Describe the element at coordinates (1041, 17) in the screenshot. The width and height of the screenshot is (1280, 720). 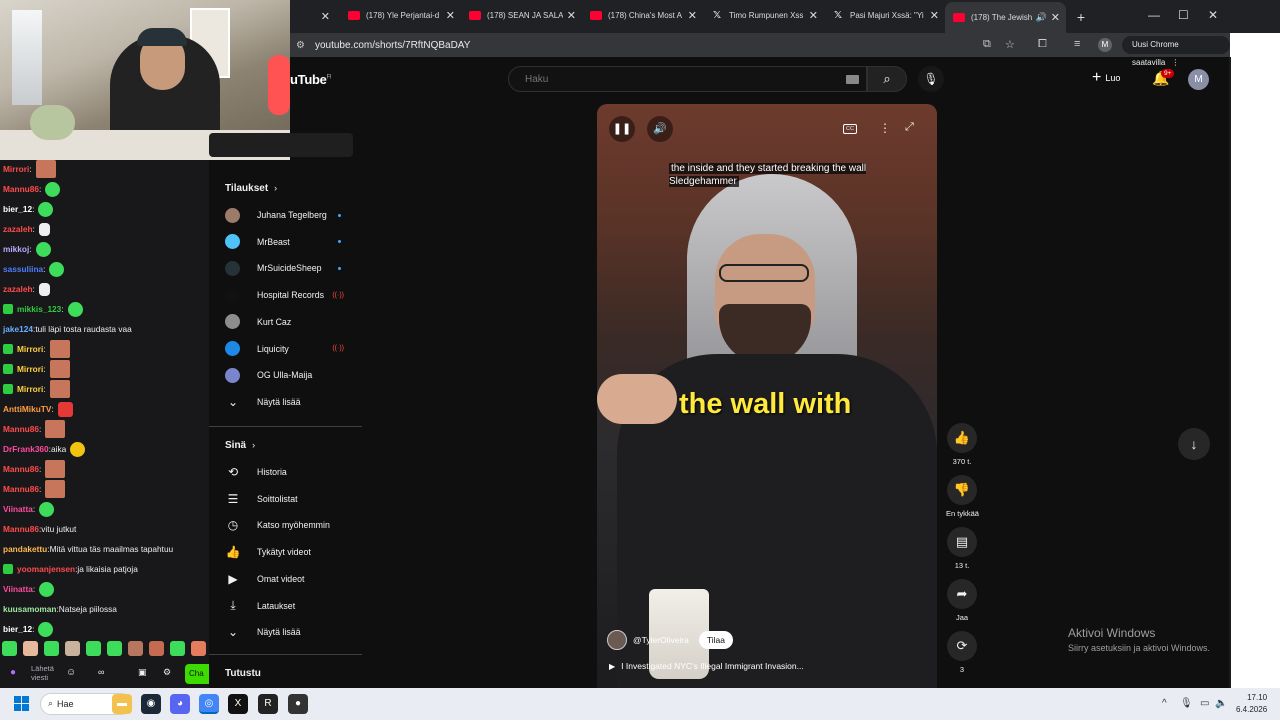
I see `tab-audio-icon: 🔊` at that location.